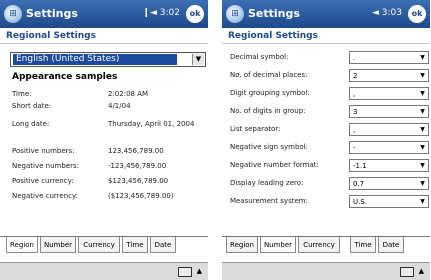  I want to click on sample-row: Positive currency: $123,456,789.00, so click(110, 184).